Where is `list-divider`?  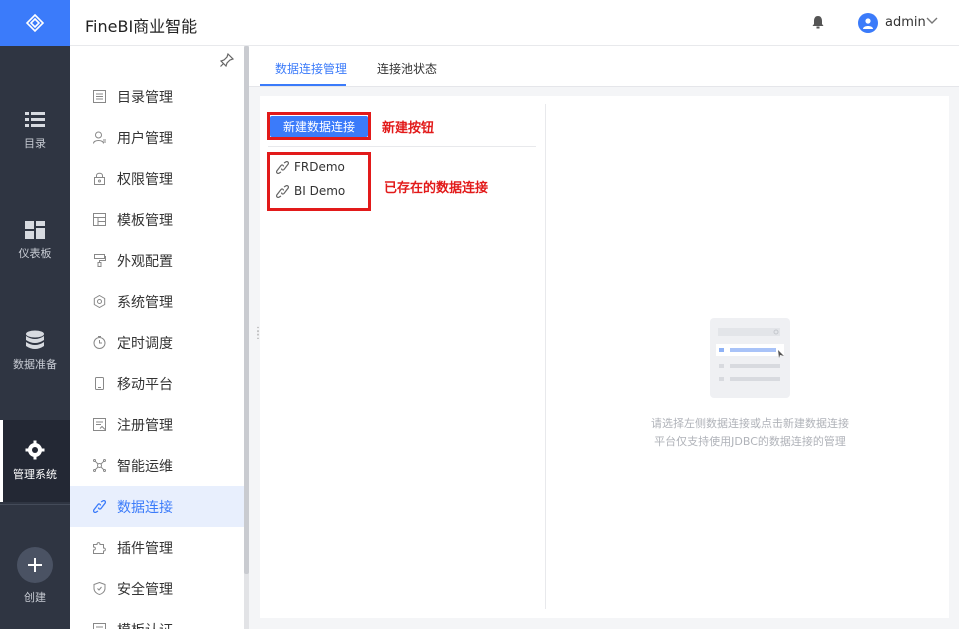 list-divider is located at coordinates (402, 146).